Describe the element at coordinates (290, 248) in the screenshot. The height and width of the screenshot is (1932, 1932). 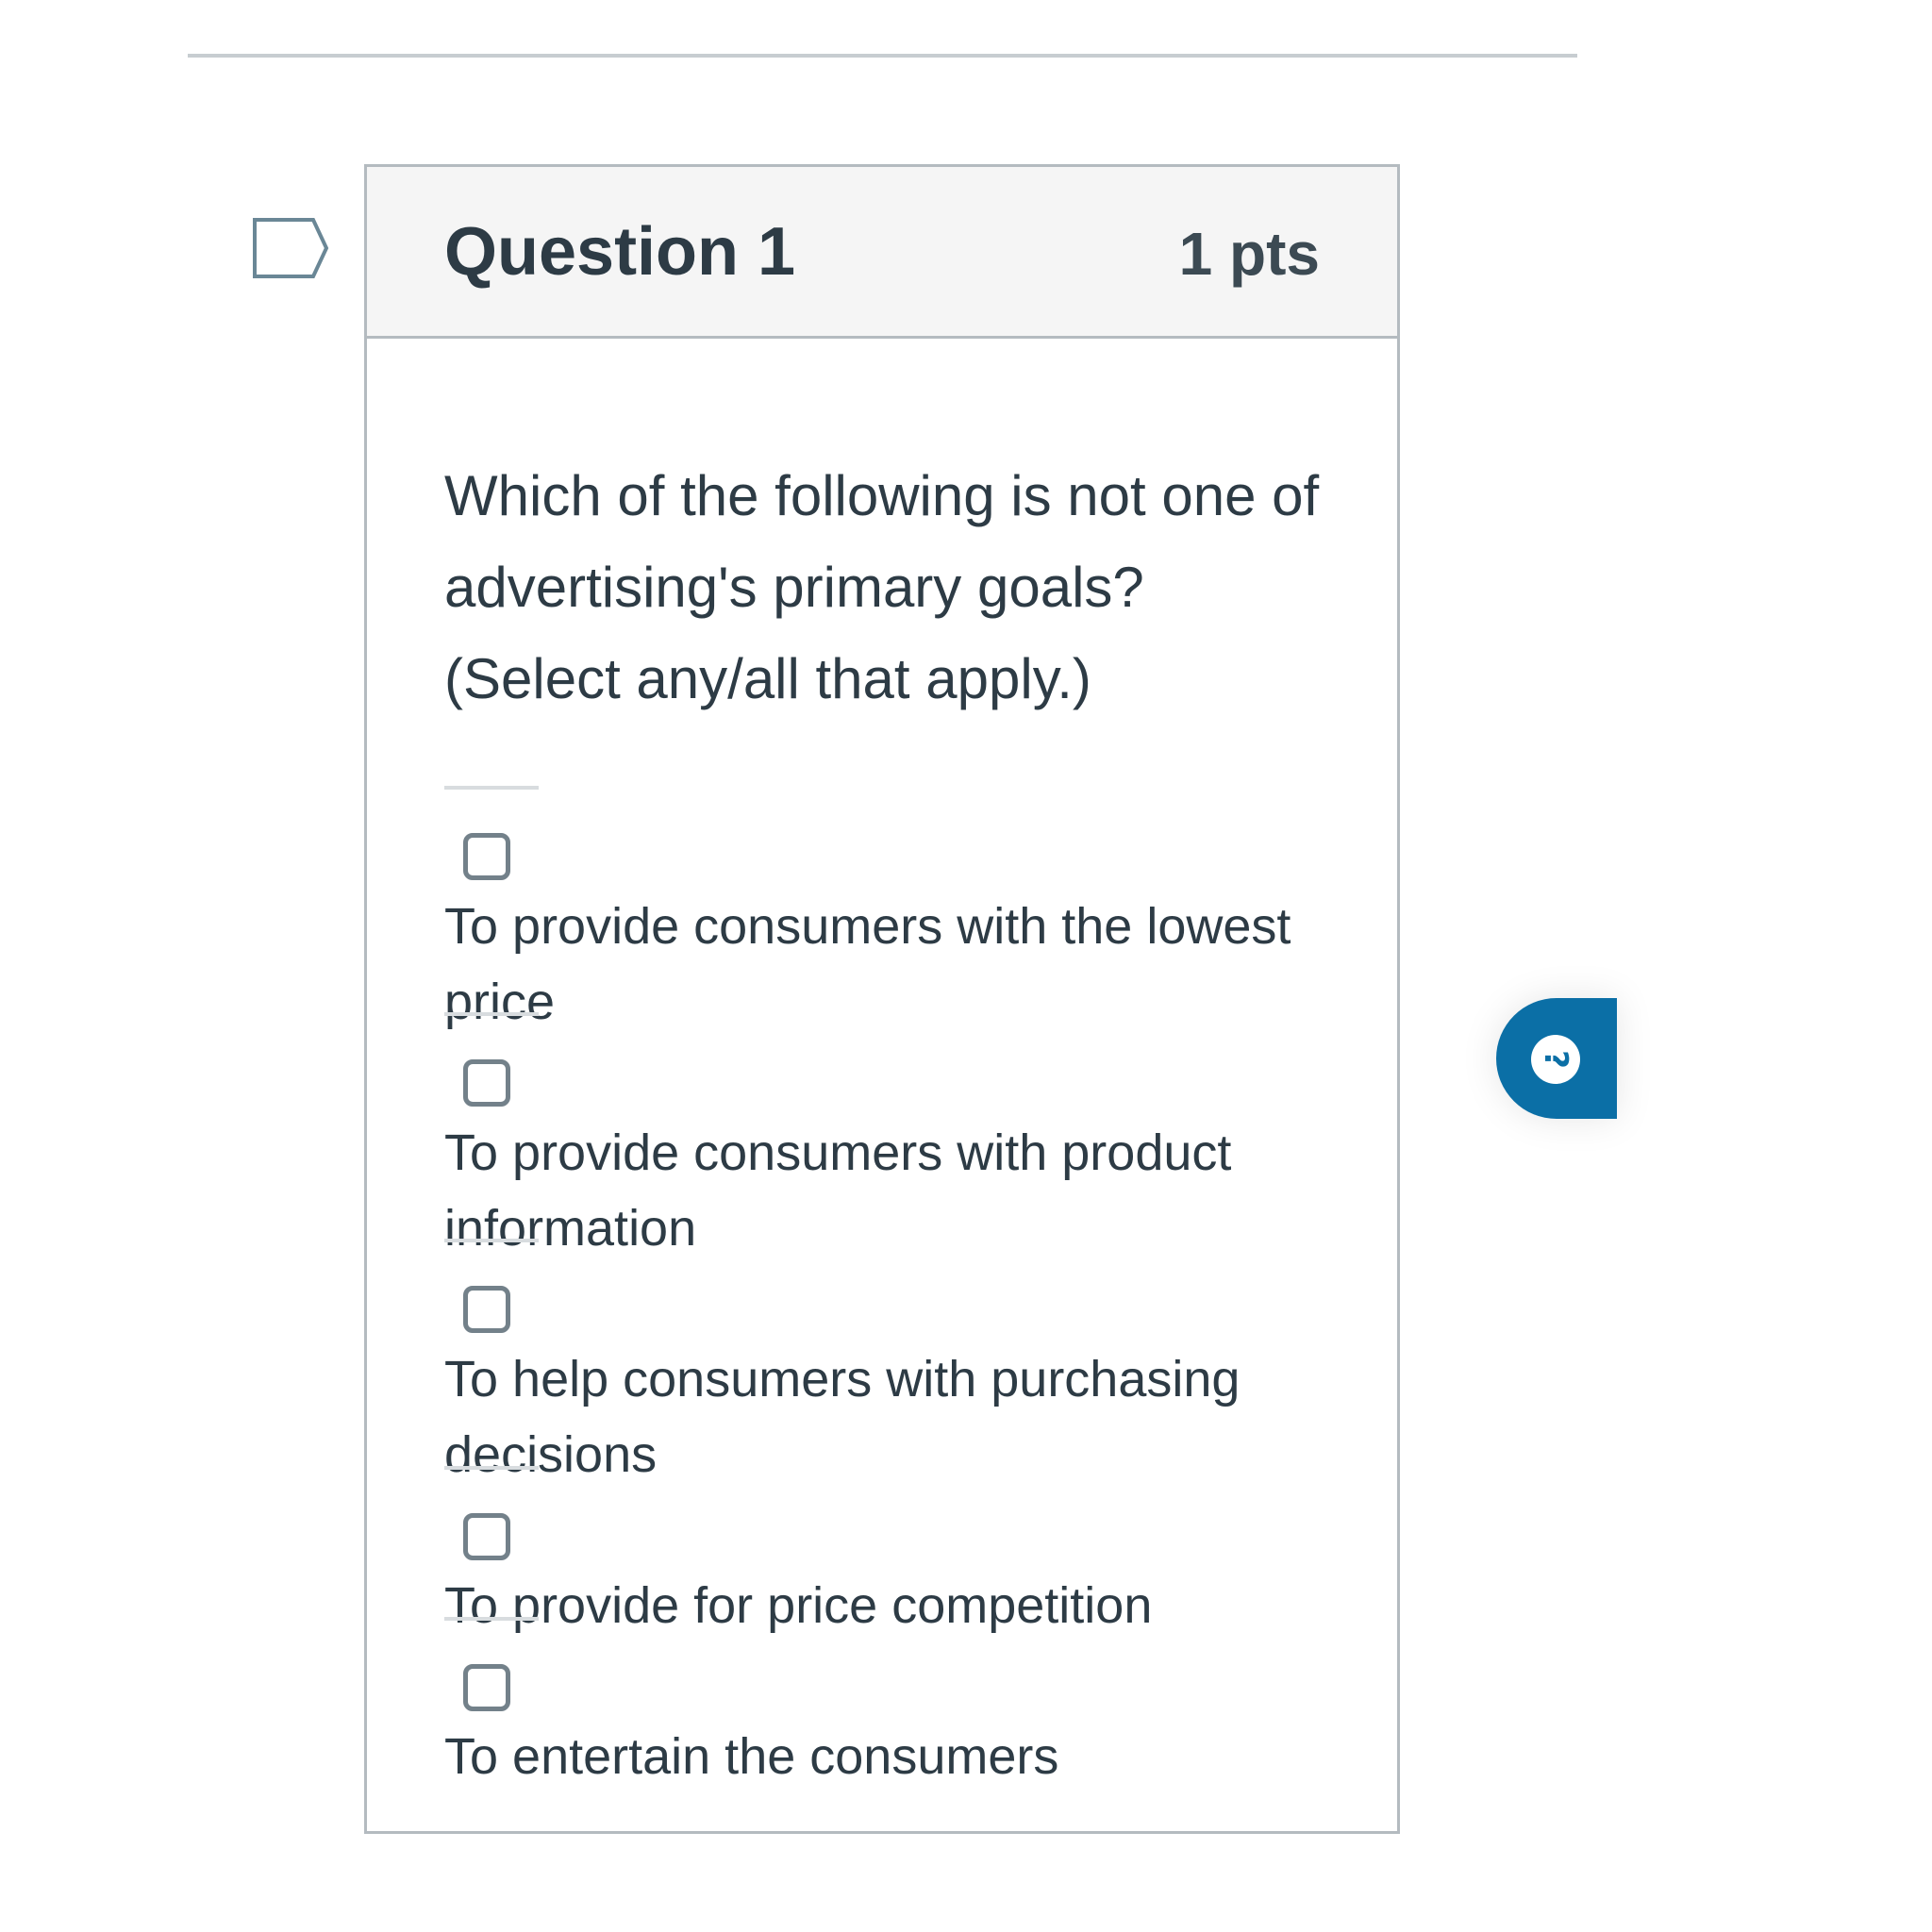
I see `flag-question-icon` at that location.